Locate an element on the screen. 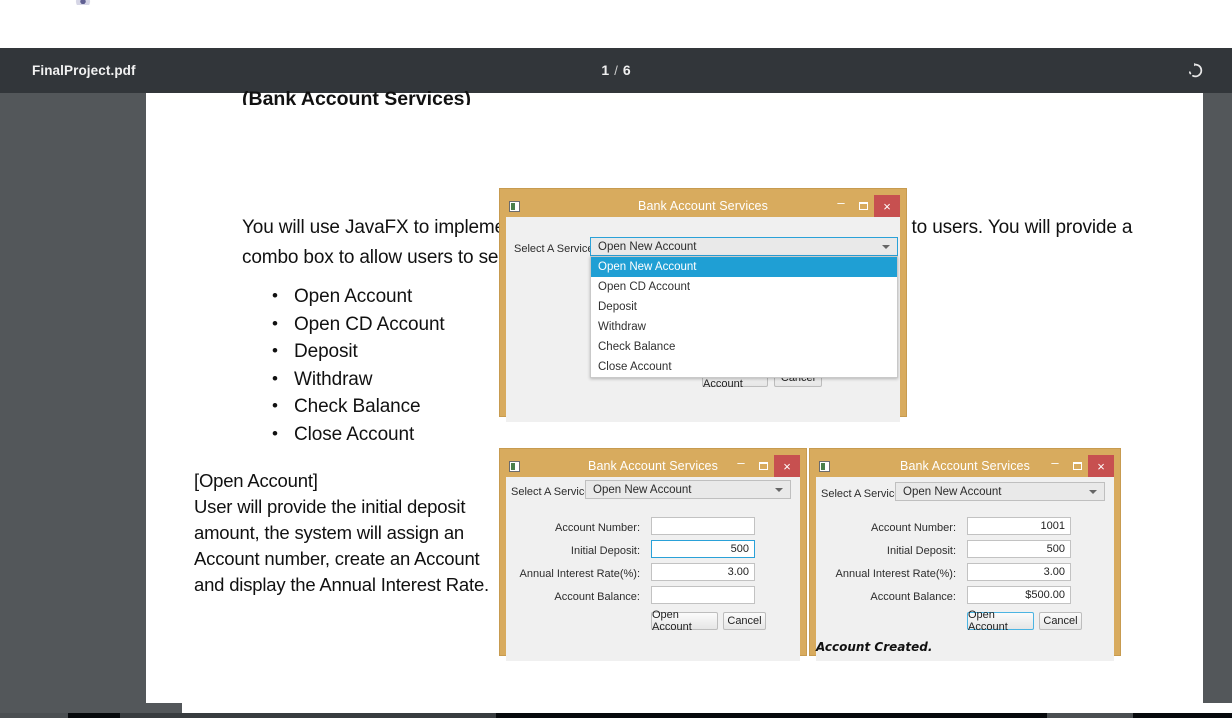 The width and height of the screenshot is (1232, 718). dropdown-option-check-balance: Check Balance is located at coordinates (744, 347).